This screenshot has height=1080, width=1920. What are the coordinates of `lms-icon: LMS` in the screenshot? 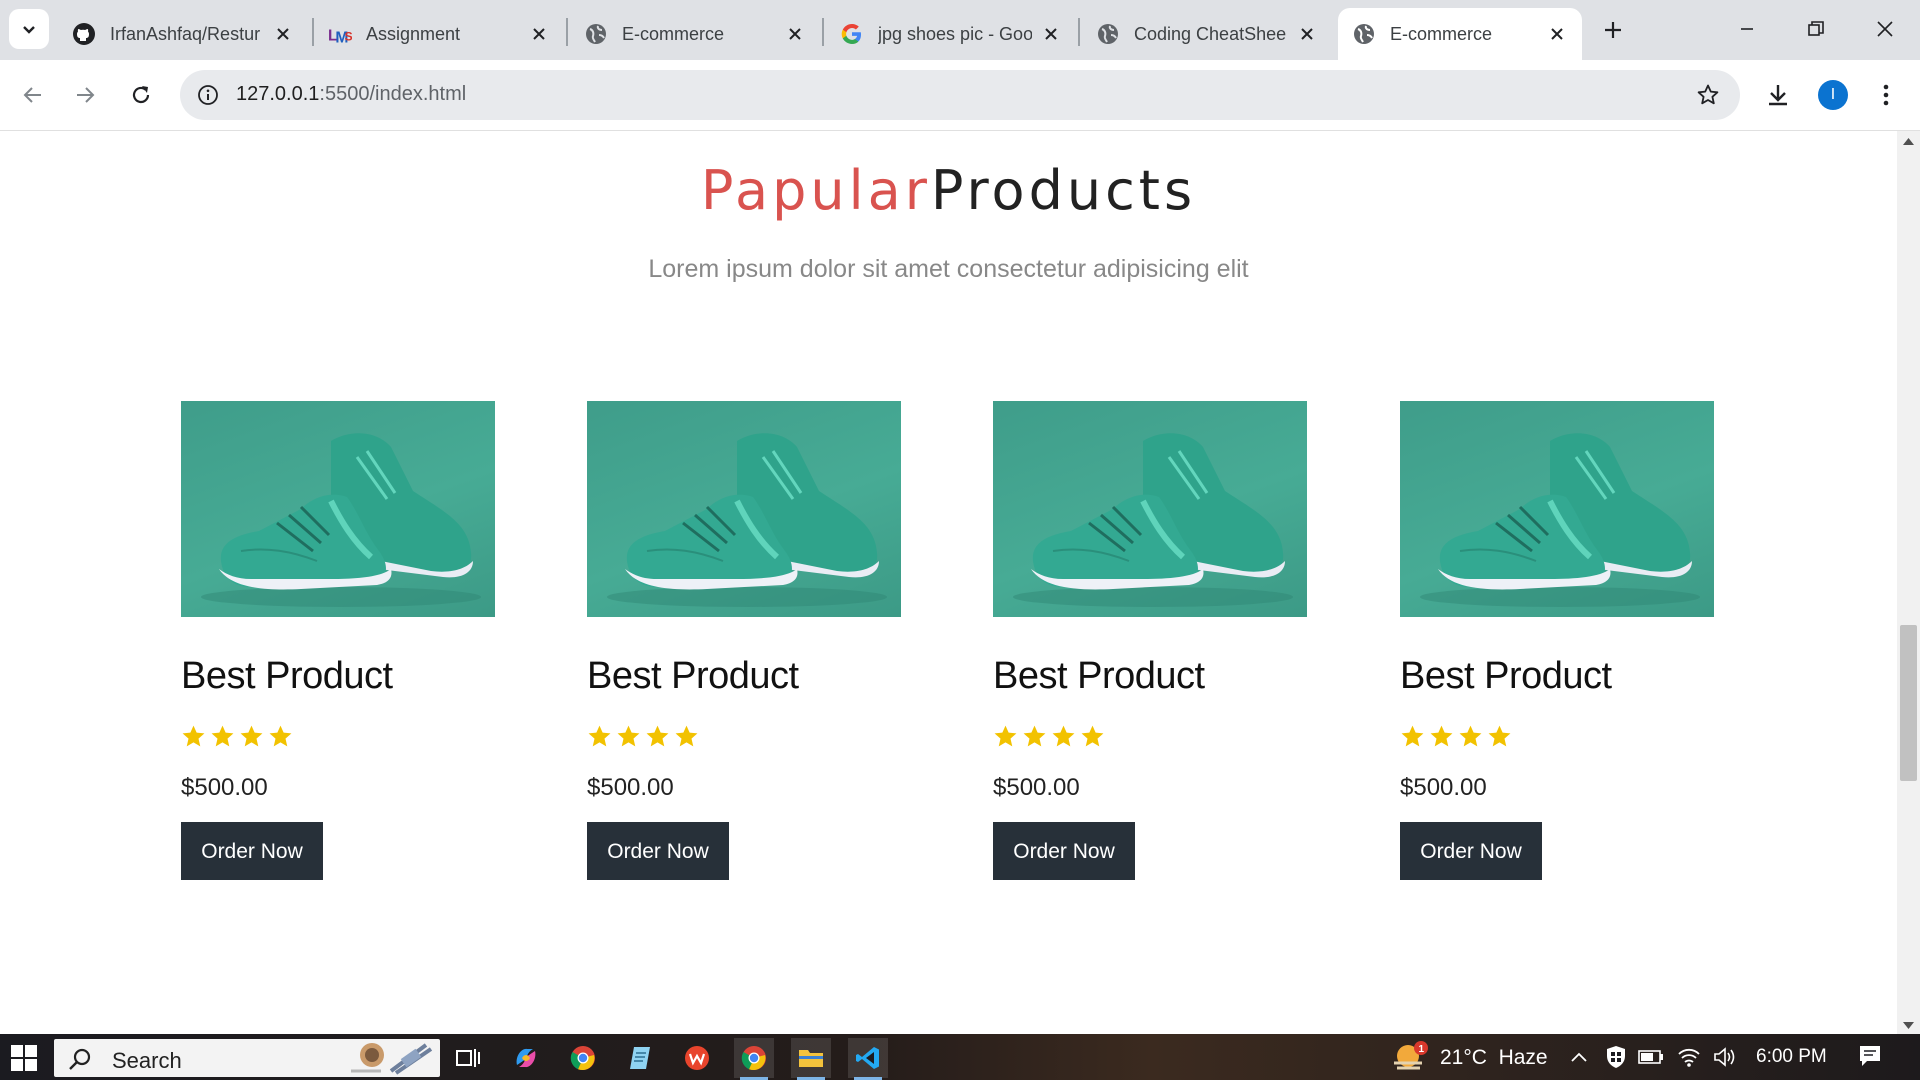 It's located at (340, 34).